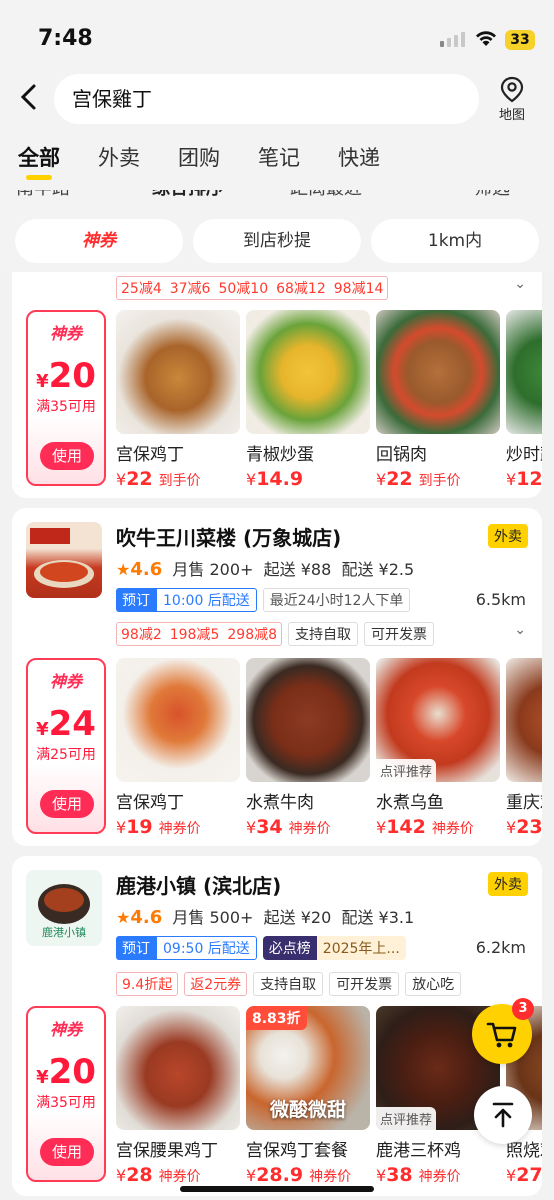 The image size is (554, 1200). I want to click on arrow-up-icon, so click(503, 1115).